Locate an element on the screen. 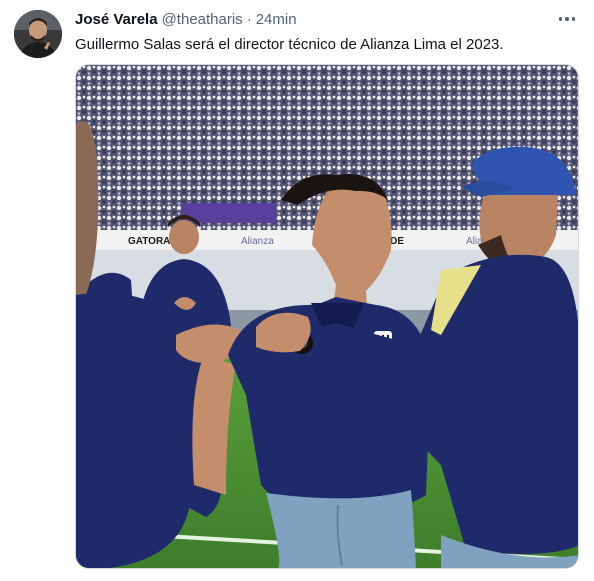  avatar-image is located at coordinates (38, 34).